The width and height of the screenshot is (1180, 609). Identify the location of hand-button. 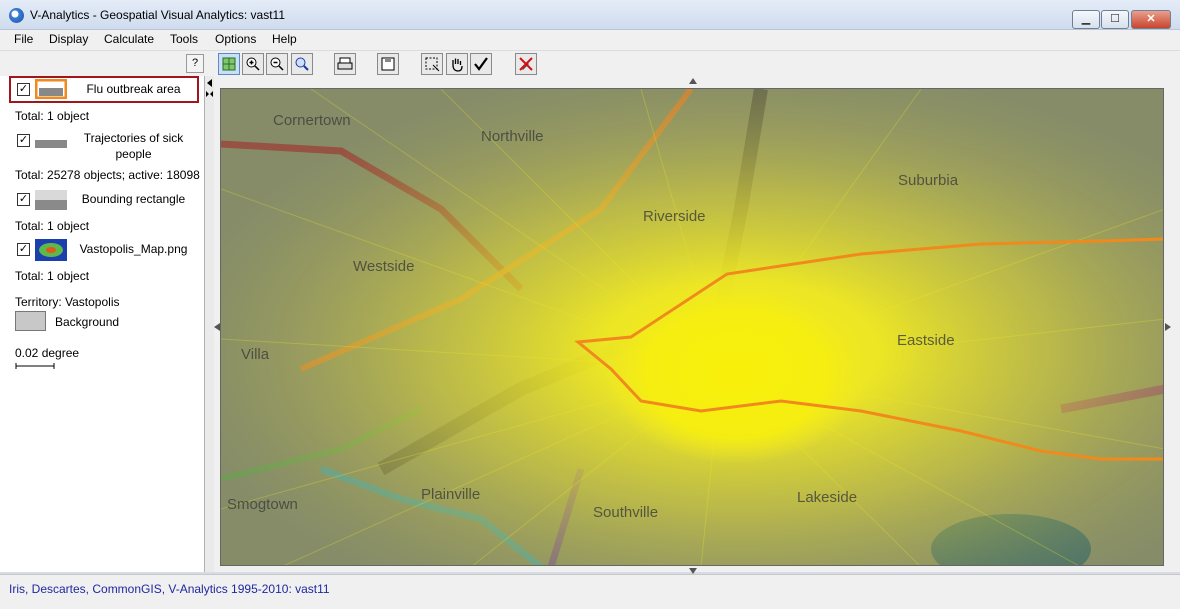
(457, 64).